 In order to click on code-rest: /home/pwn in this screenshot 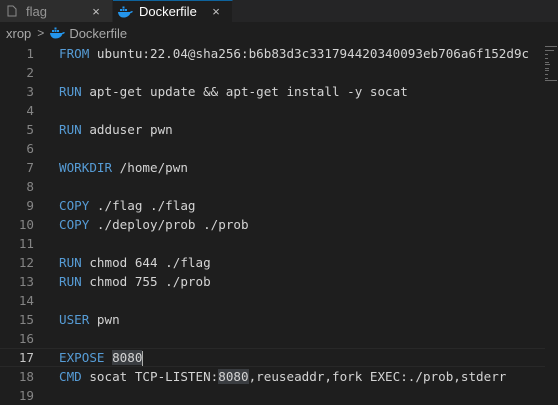, I will do `click(150, 167)`.